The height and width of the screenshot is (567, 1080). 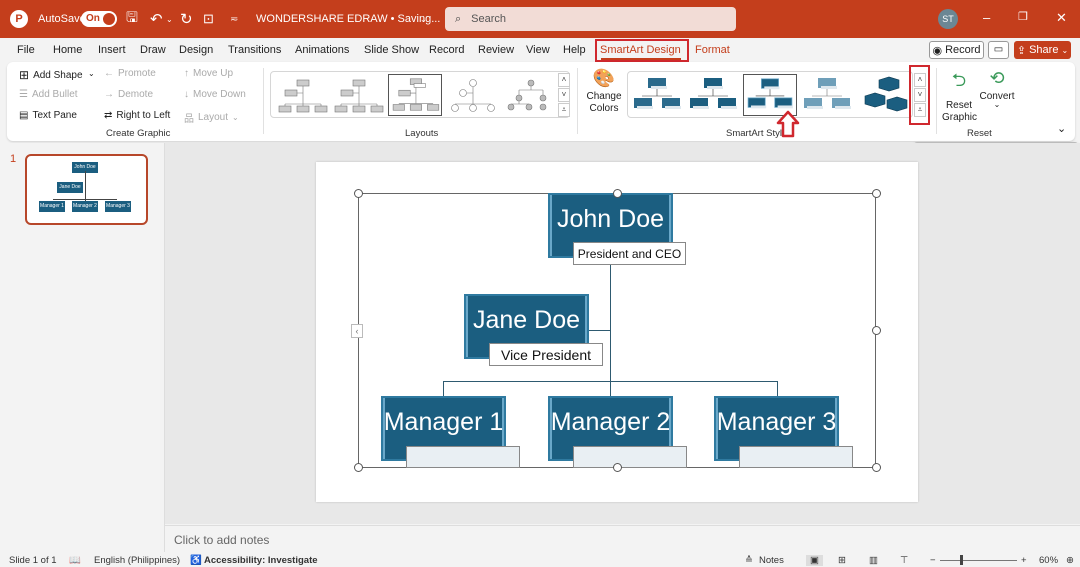 What do you see at coordinates (169, 19) in the screenshot?
I see `undo-dropdown-icon: ⌄` at bounding box center [169, 19].